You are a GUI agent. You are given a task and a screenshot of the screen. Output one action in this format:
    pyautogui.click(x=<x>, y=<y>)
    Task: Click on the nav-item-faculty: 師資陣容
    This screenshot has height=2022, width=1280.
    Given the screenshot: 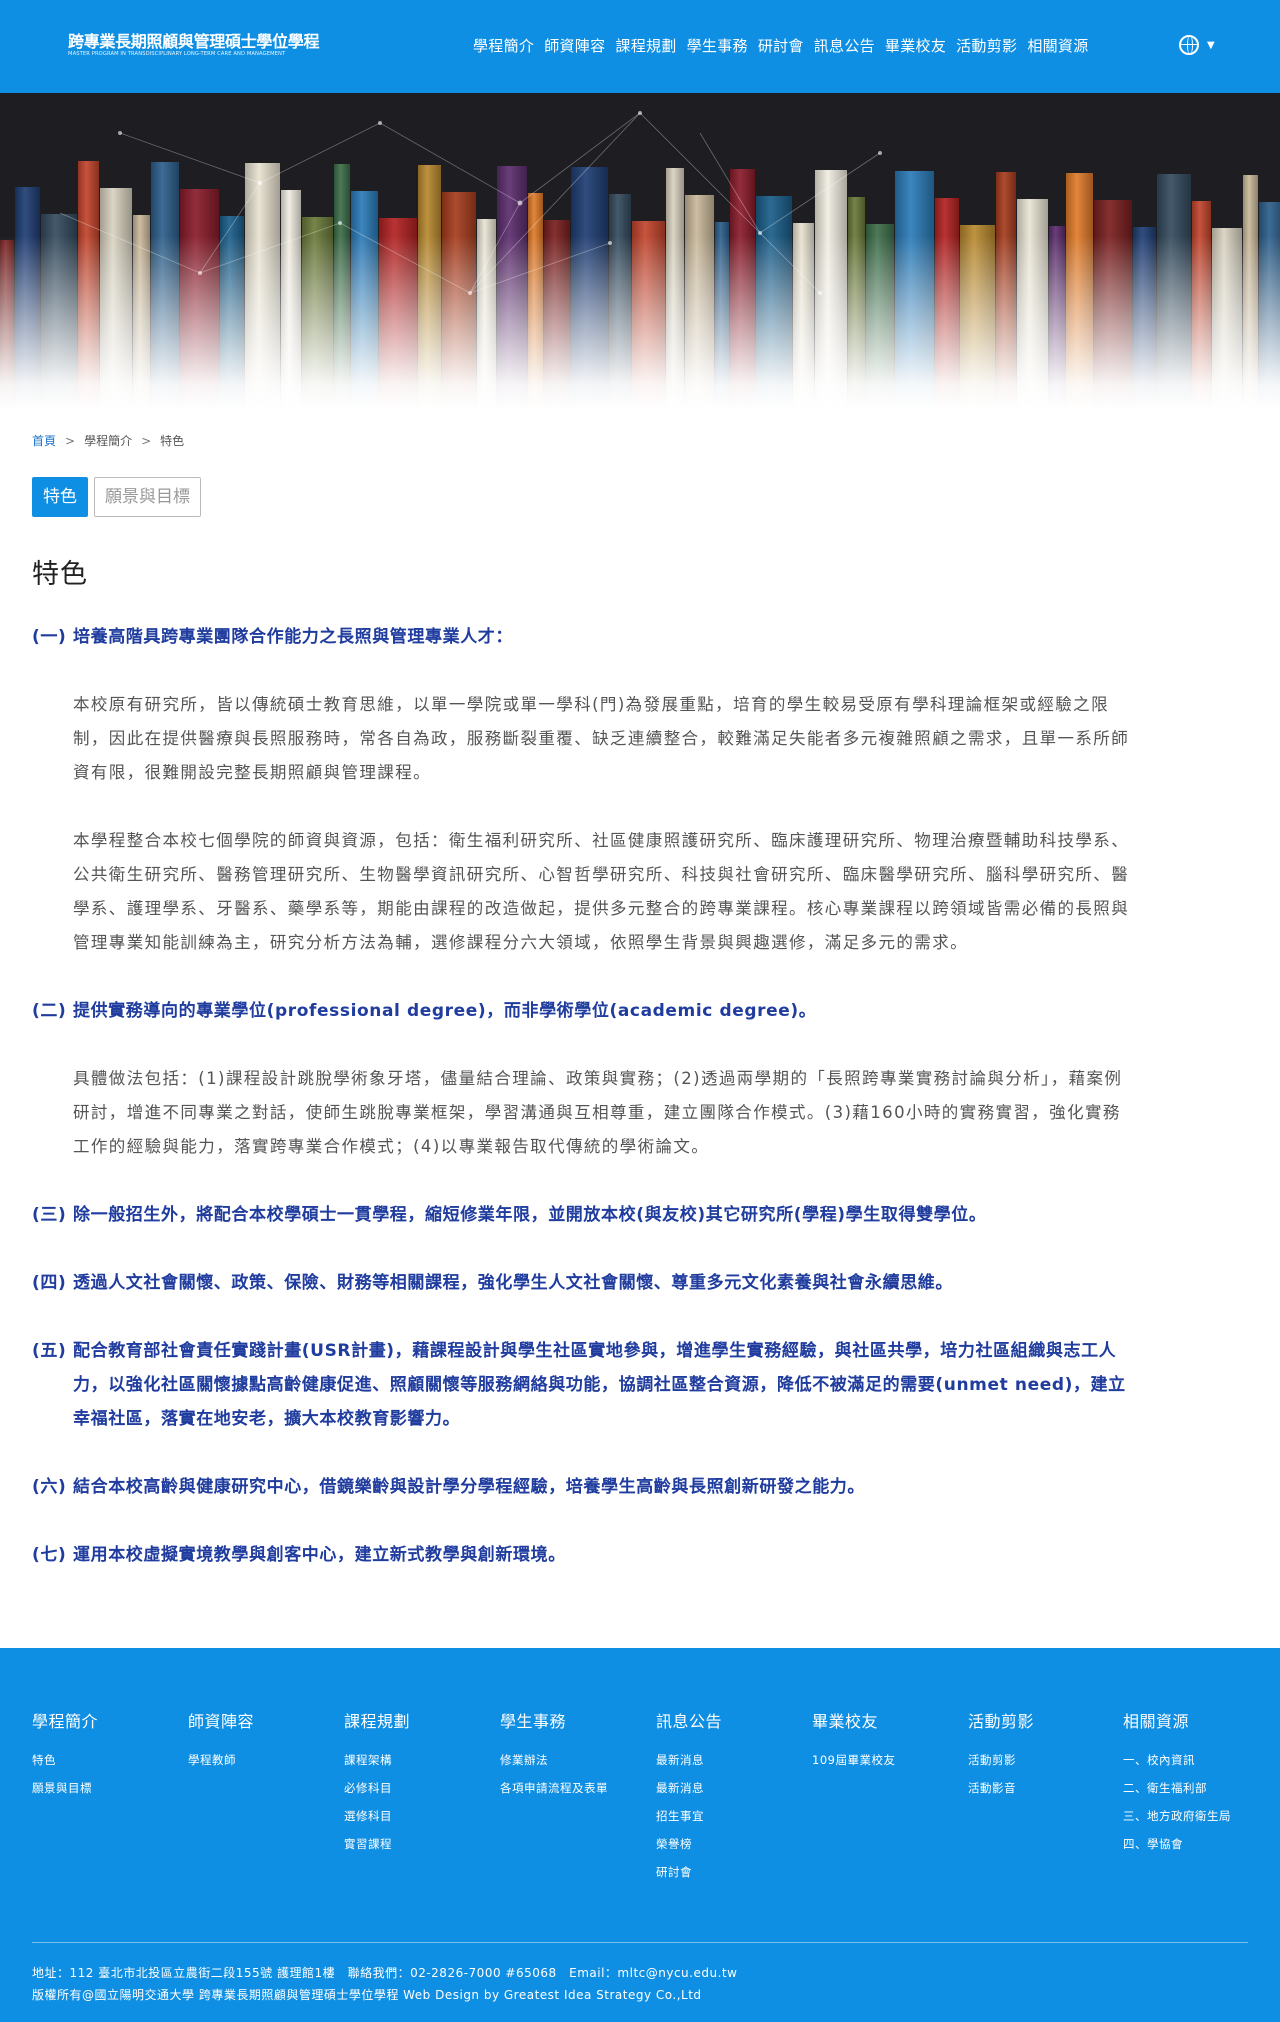 What is the action you would take?
    pyautogui.click(x=574, y=45)
    